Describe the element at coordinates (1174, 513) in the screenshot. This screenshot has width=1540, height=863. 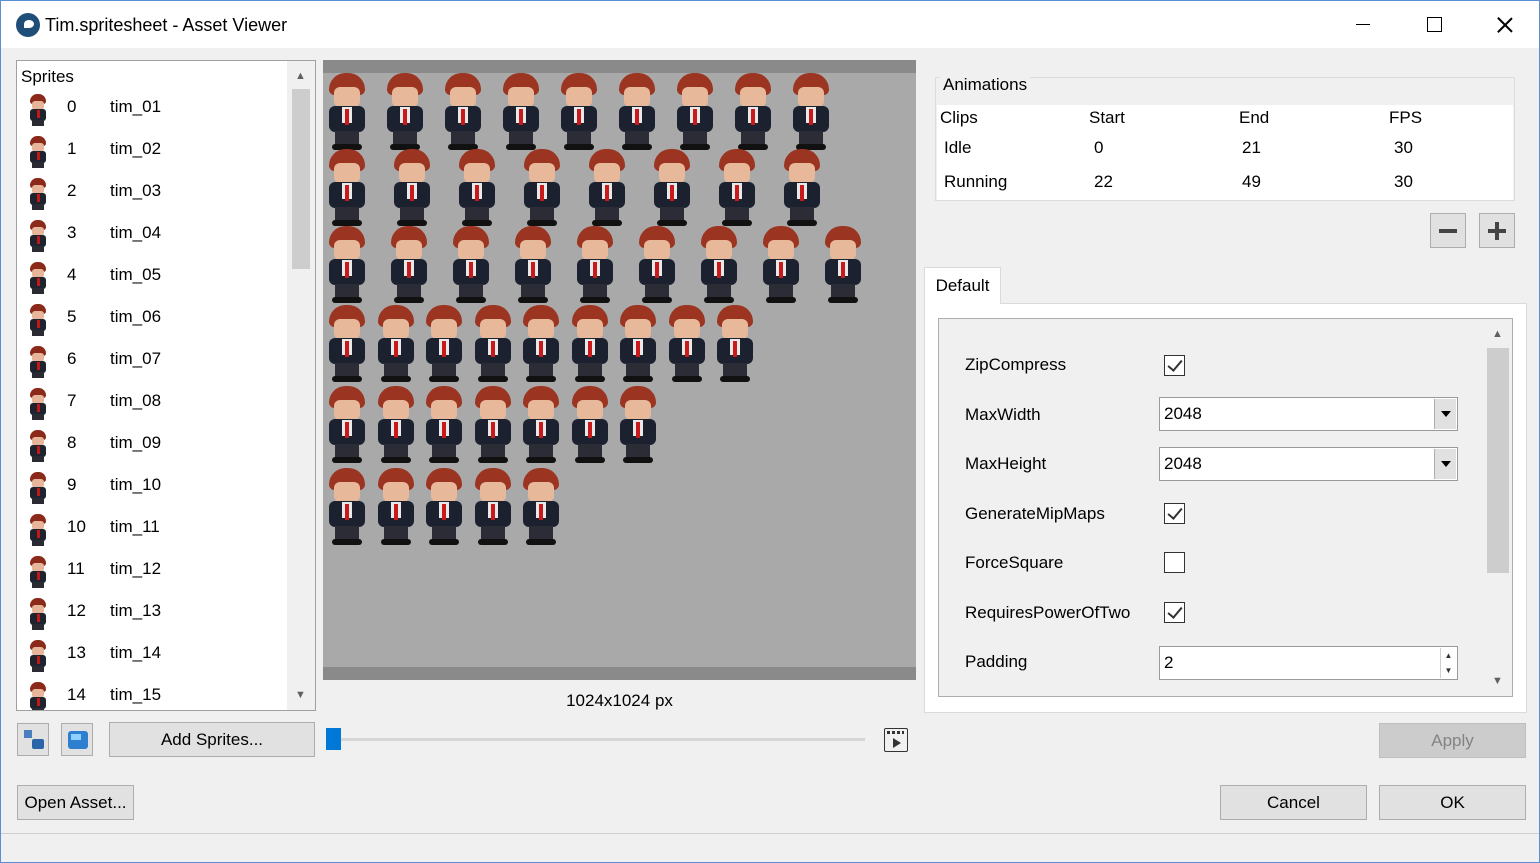
I see `generate-mip-maps-checkbox` at that location.